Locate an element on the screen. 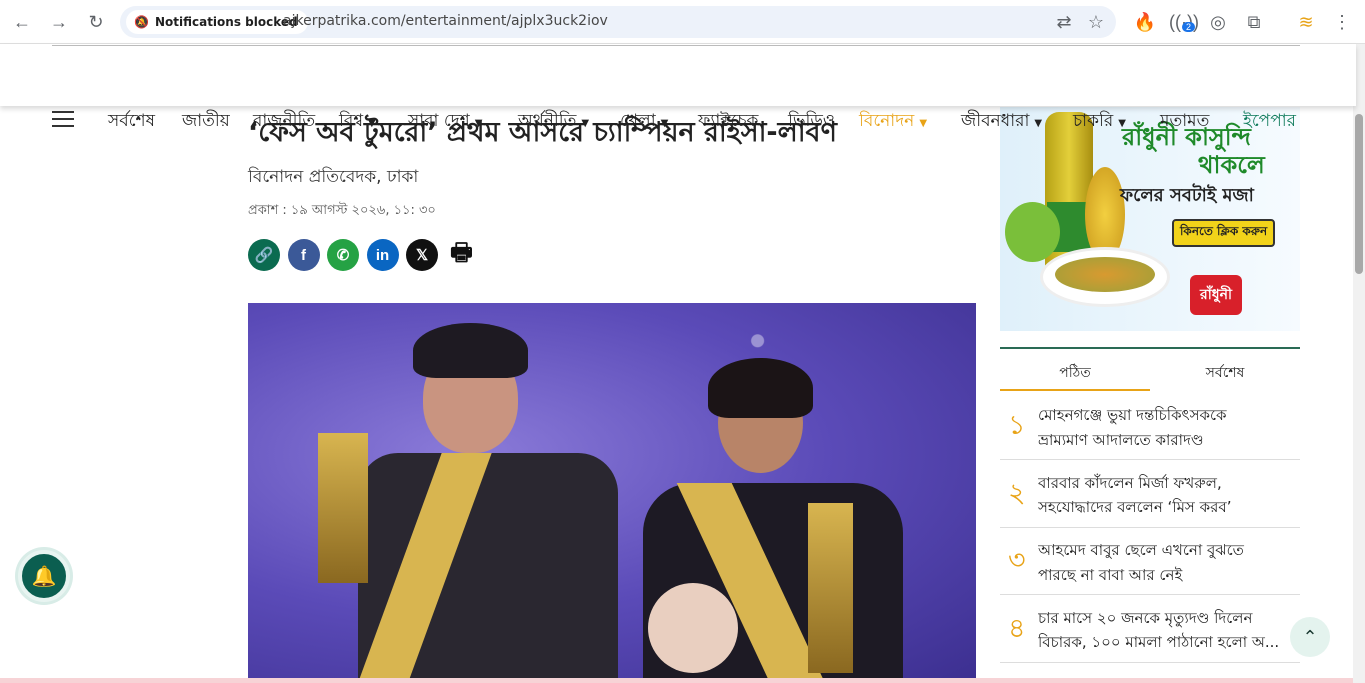 Image resolution: width=1365 pixels, height=683 pixels. nav-item-7: ফ্যাক্টচেক is located at coordinates (728, 122).